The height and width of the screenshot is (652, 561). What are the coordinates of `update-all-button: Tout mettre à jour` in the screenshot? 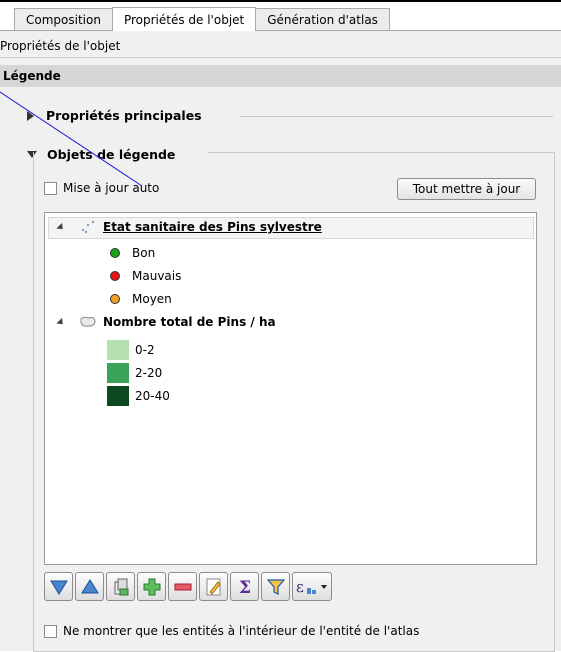 It's located at (466, 189).